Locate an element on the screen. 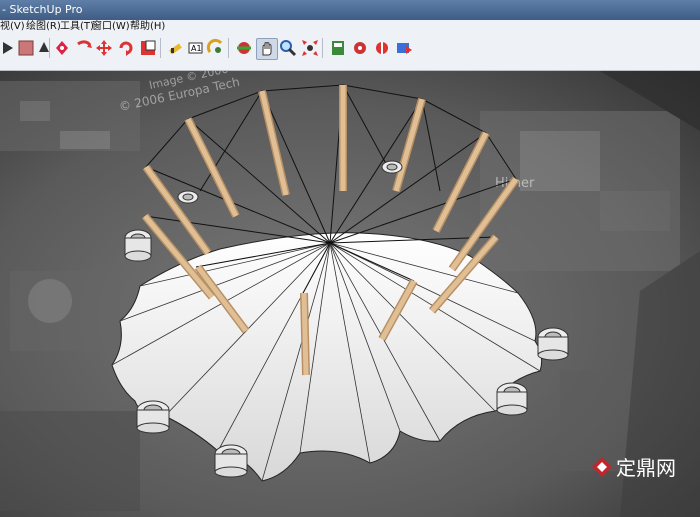 This screenshot has width=700, height=517. orbit-icon is located at coordinates (216, 48).